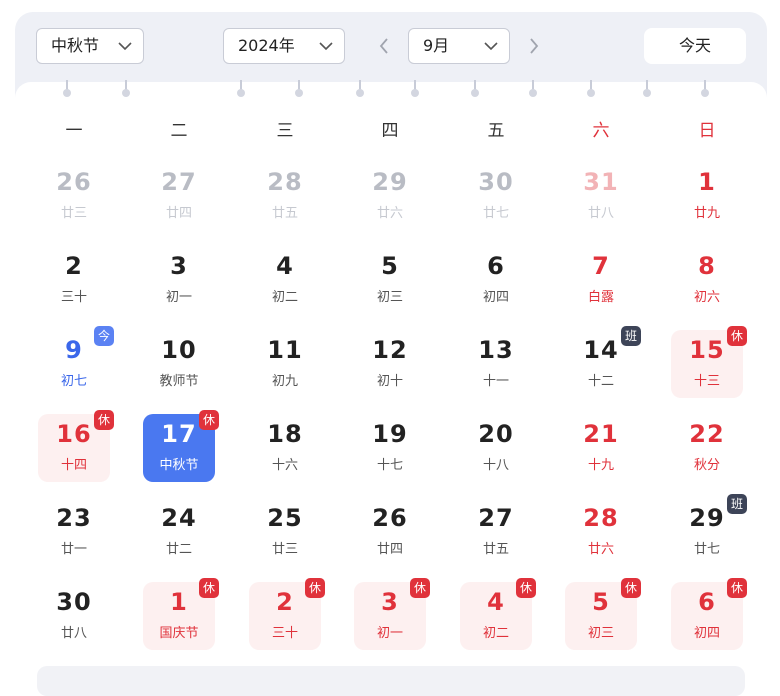 Image resolution: width=780 pixels, height=696 pixels. What do you see at coordinates (285, 280) in the screenshot?
I see `day-cell: 4 初二` at bounding box center [285, 280].